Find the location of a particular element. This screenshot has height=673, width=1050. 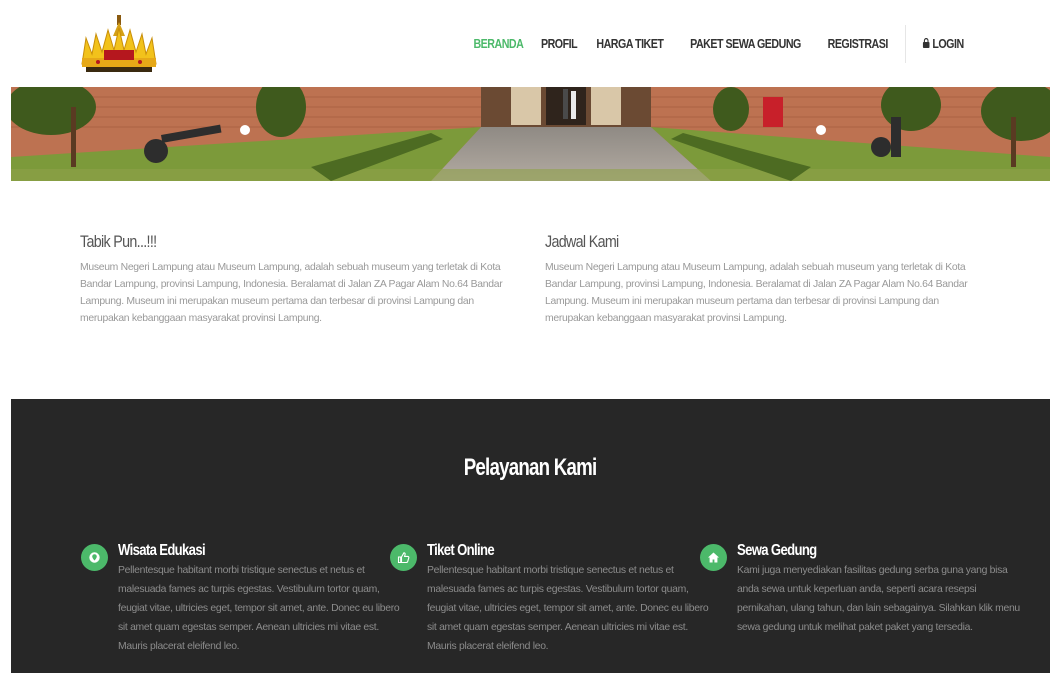

service-title: Wisata Edukasi is located at coordinates (162, 550).